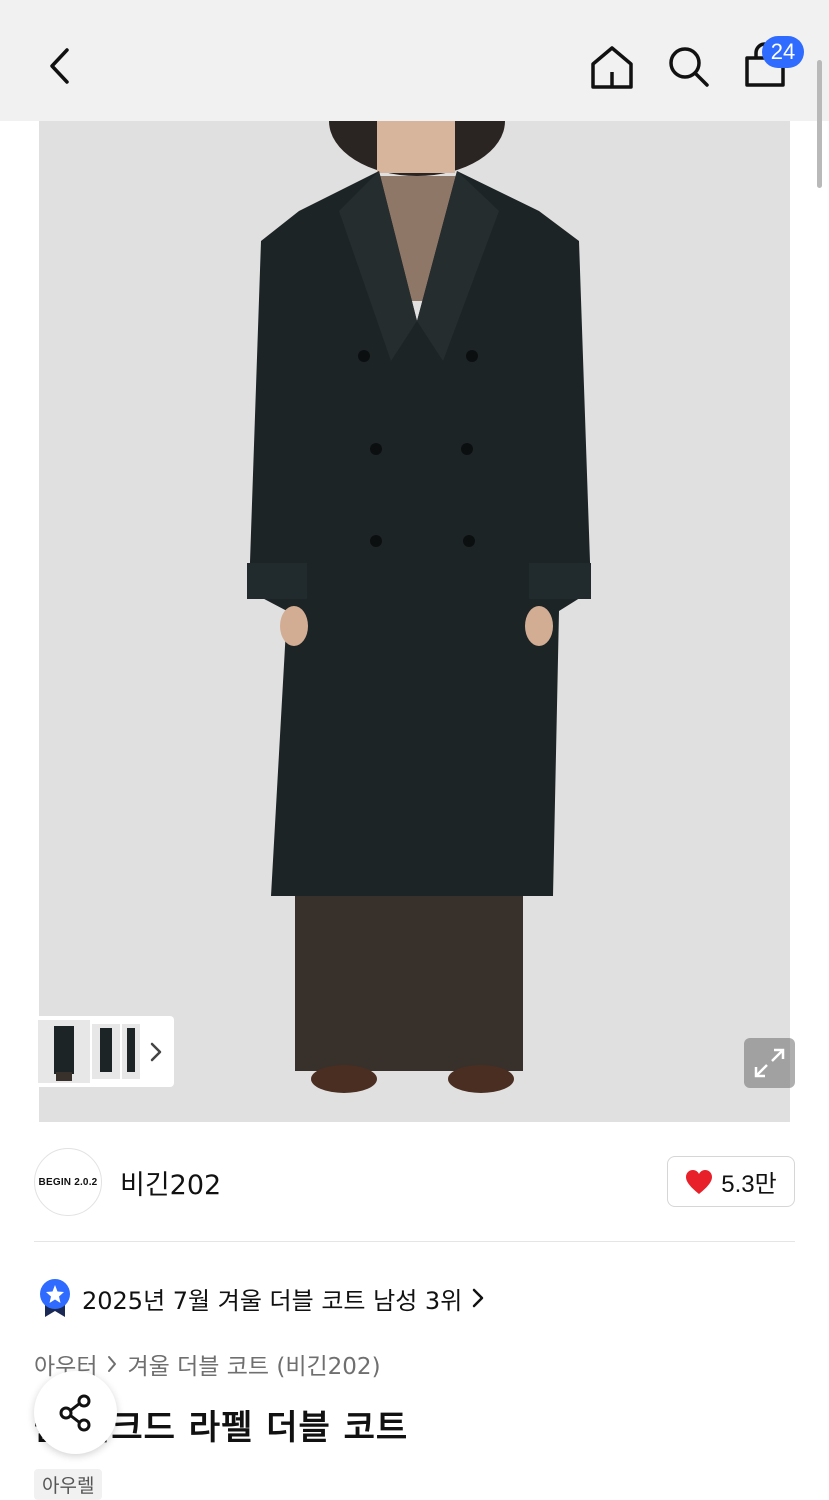 The image size is (829, 1500). I want to click on like-button: 5.3만, so click(731, 1181).